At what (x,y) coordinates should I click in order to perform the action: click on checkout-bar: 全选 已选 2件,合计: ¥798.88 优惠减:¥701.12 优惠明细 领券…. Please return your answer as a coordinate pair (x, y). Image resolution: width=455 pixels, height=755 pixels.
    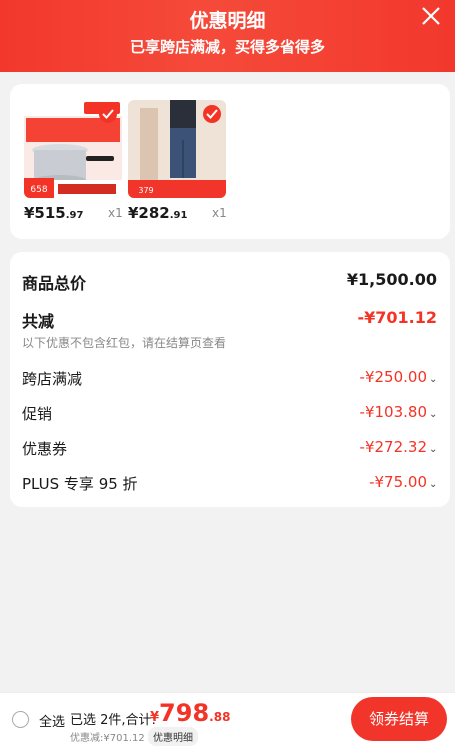
    Looking at the image, I should click on (227, 723).